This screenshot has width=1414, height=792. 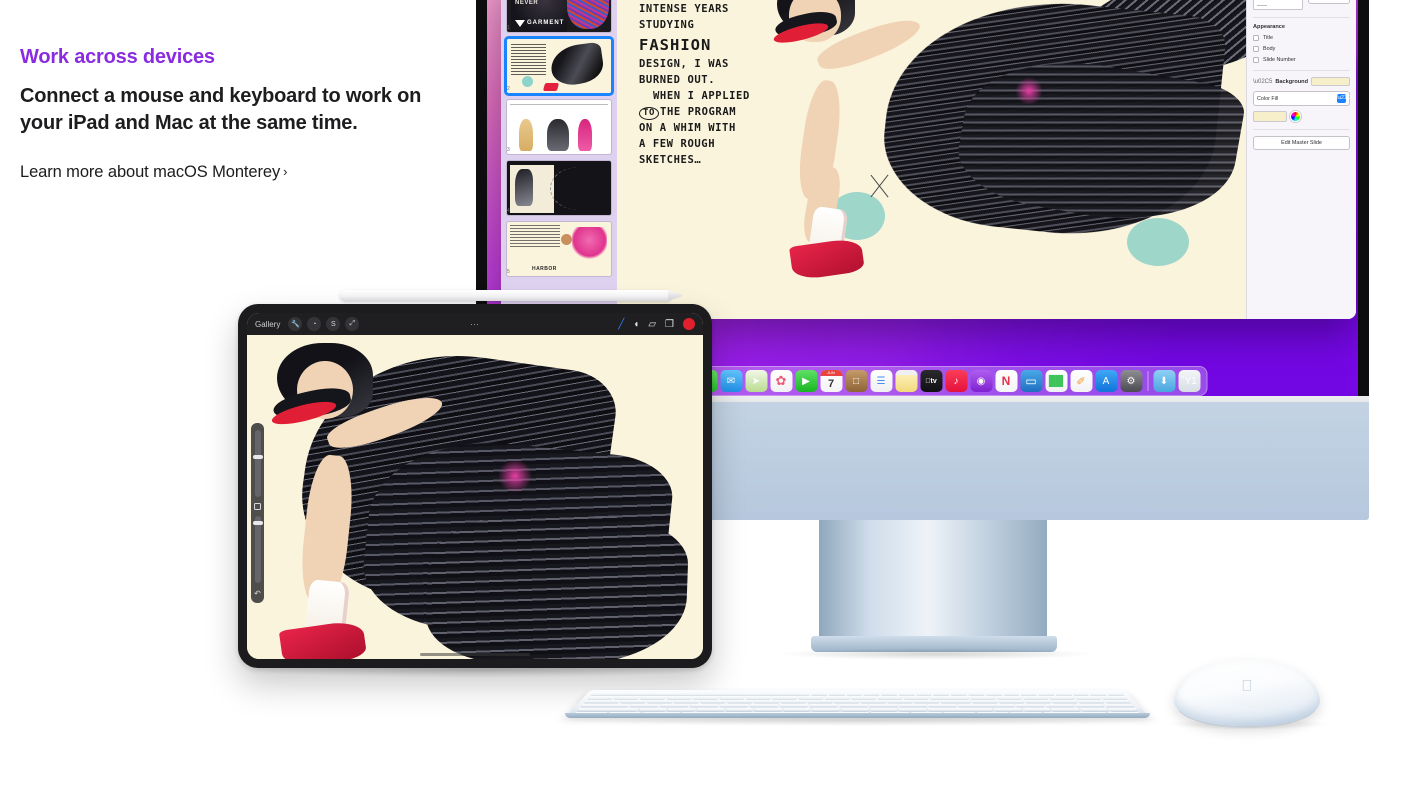 I want to click on slide-thumbnail-2: 2, so click(x=559, y=66).